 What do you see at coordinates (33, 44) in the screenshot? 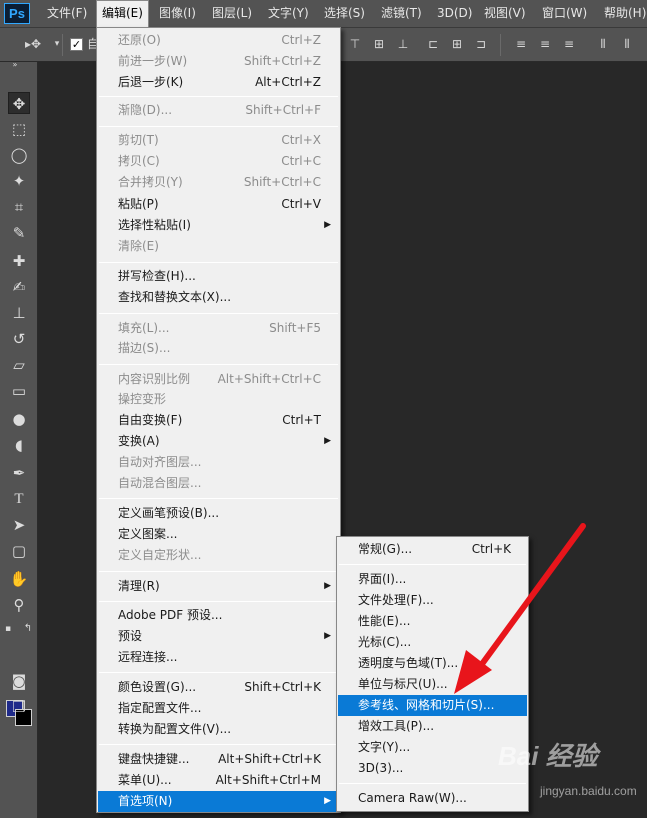
I see `move-tool-icon: ▸✥` at bounding box center [33, 44].